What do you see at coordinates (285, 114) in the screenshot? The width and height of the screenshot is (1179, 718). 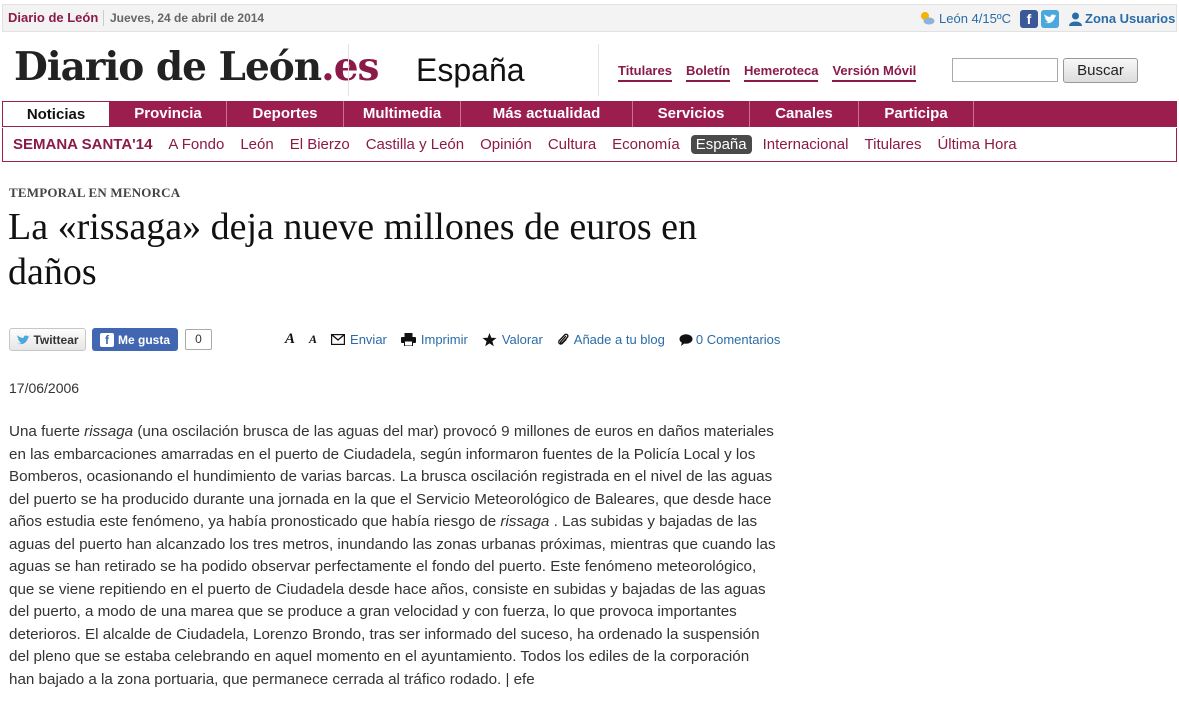 I see `nav-deportes: Deportes` at bounding box center [285, 114].